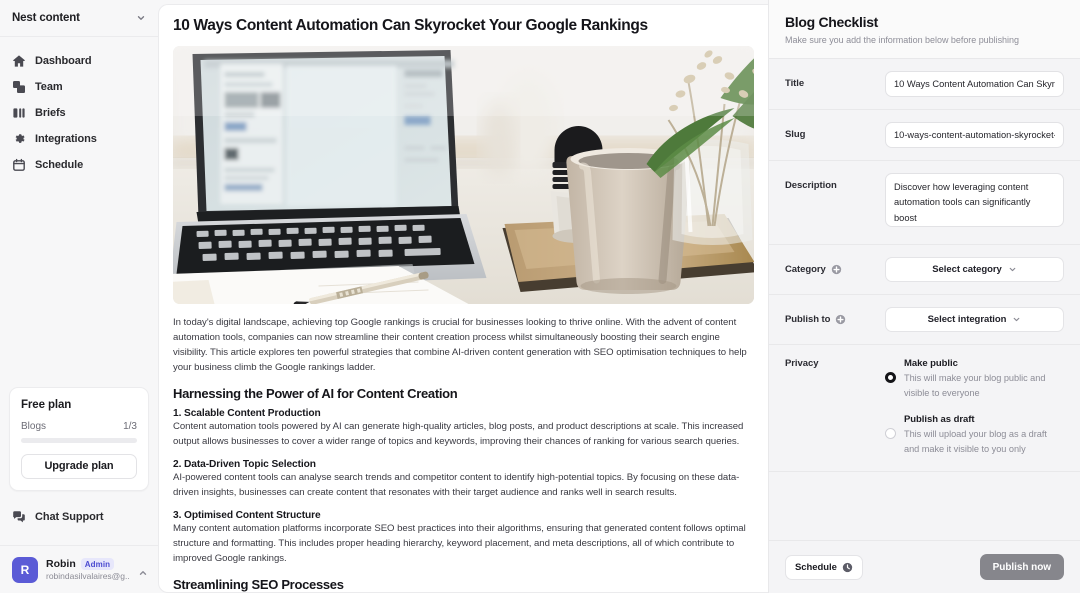 The image size is (1080, 593). I want to click on workspace-switcher: Nest content, so click(79, 18).